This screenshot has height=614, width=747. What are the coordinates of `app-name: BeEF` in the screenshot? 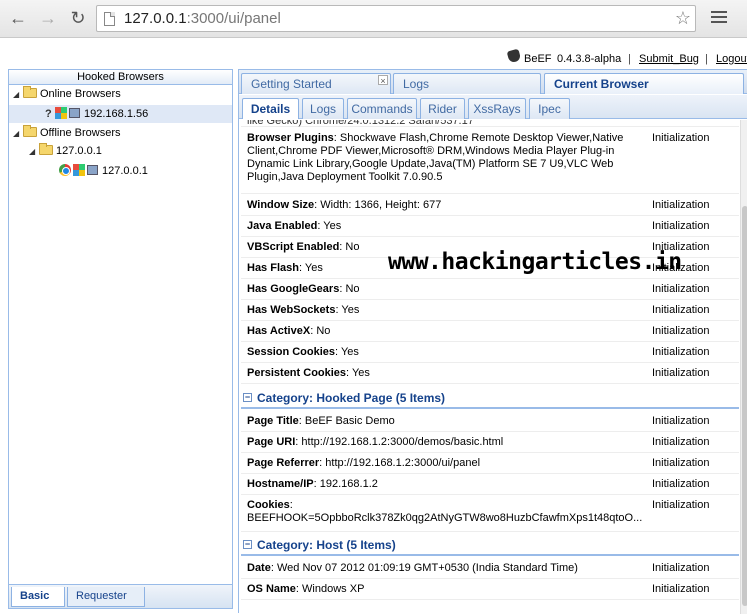 It's located at (538, 59).